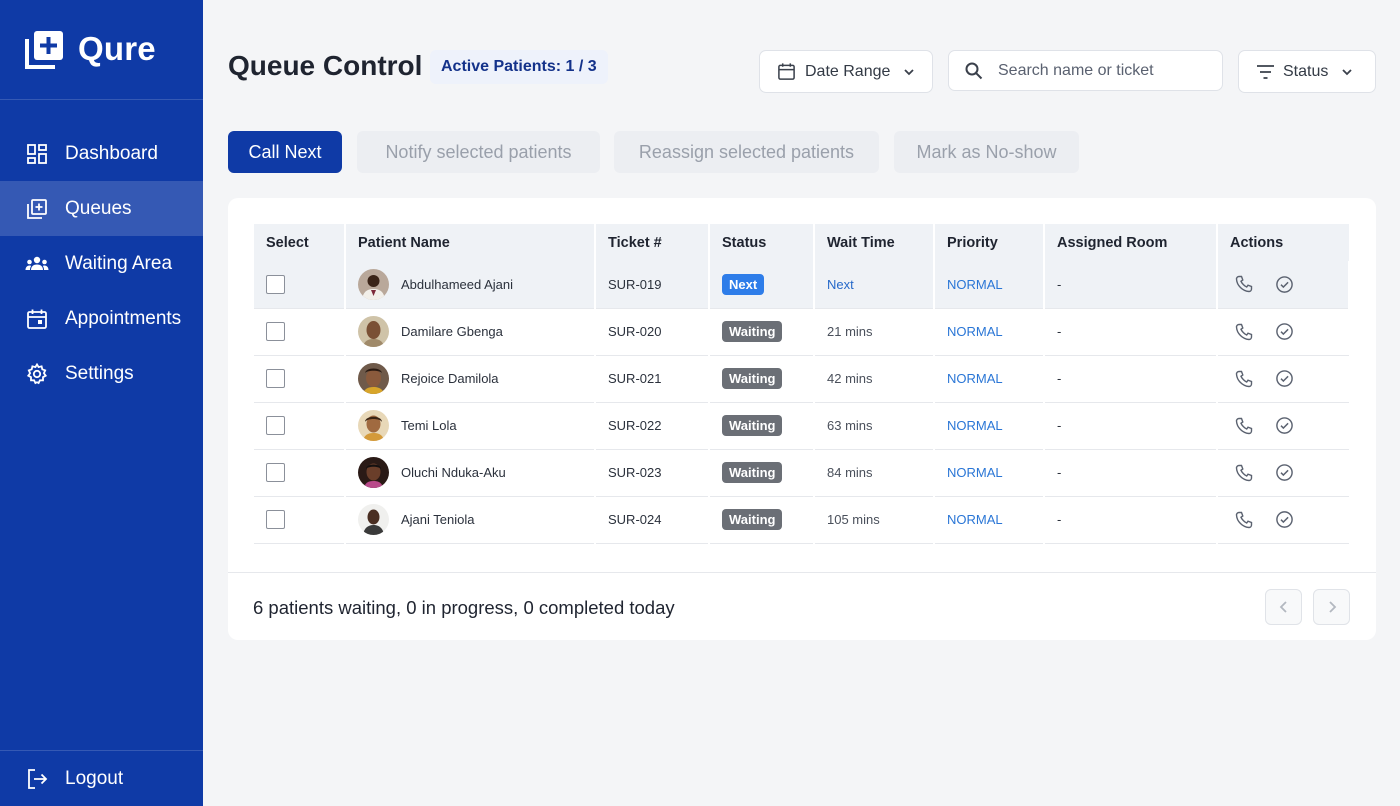 This screenshot has height=806, width=1400. Describe the element at coordinates (974, 70) in the screenshot. I see `search-icon` at that location.